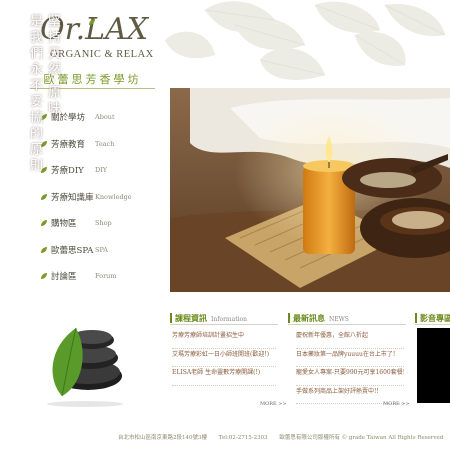  Describe the element at coordinates (105, 143) in the screenshot. I see `nav-label-en: Teach` at that location.